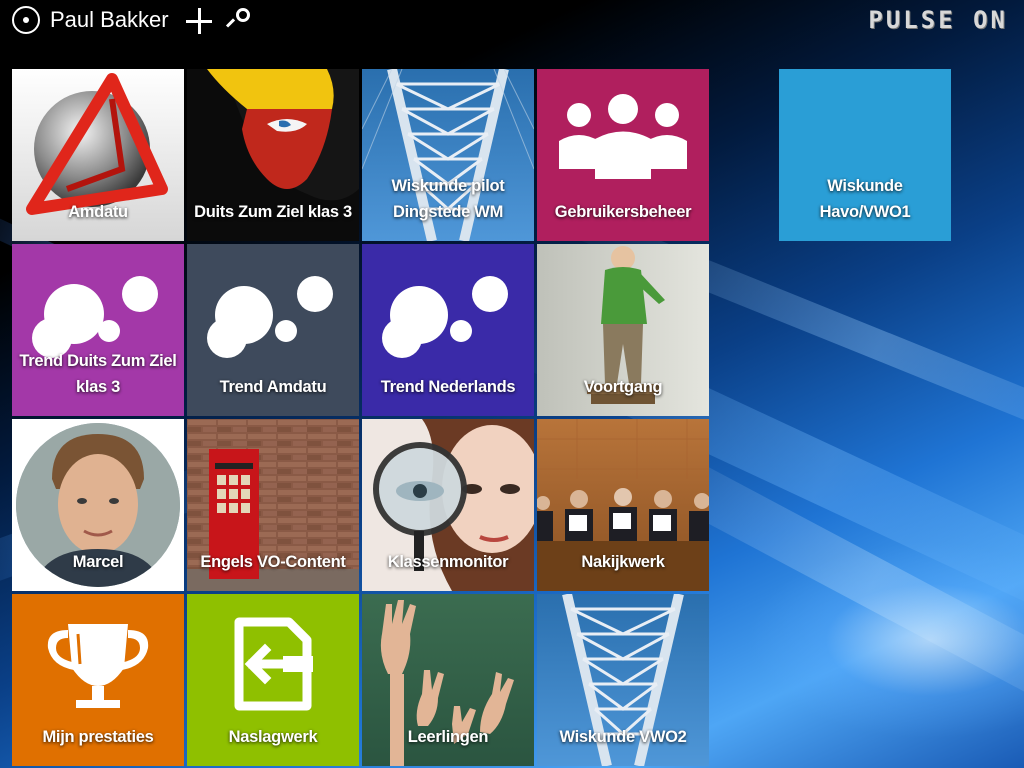 This screenshot has width=1024, height=768. What do you see at coordinates (237, 20) in the screenshot?
I see `search-icon` at bounding box center [237, 20].